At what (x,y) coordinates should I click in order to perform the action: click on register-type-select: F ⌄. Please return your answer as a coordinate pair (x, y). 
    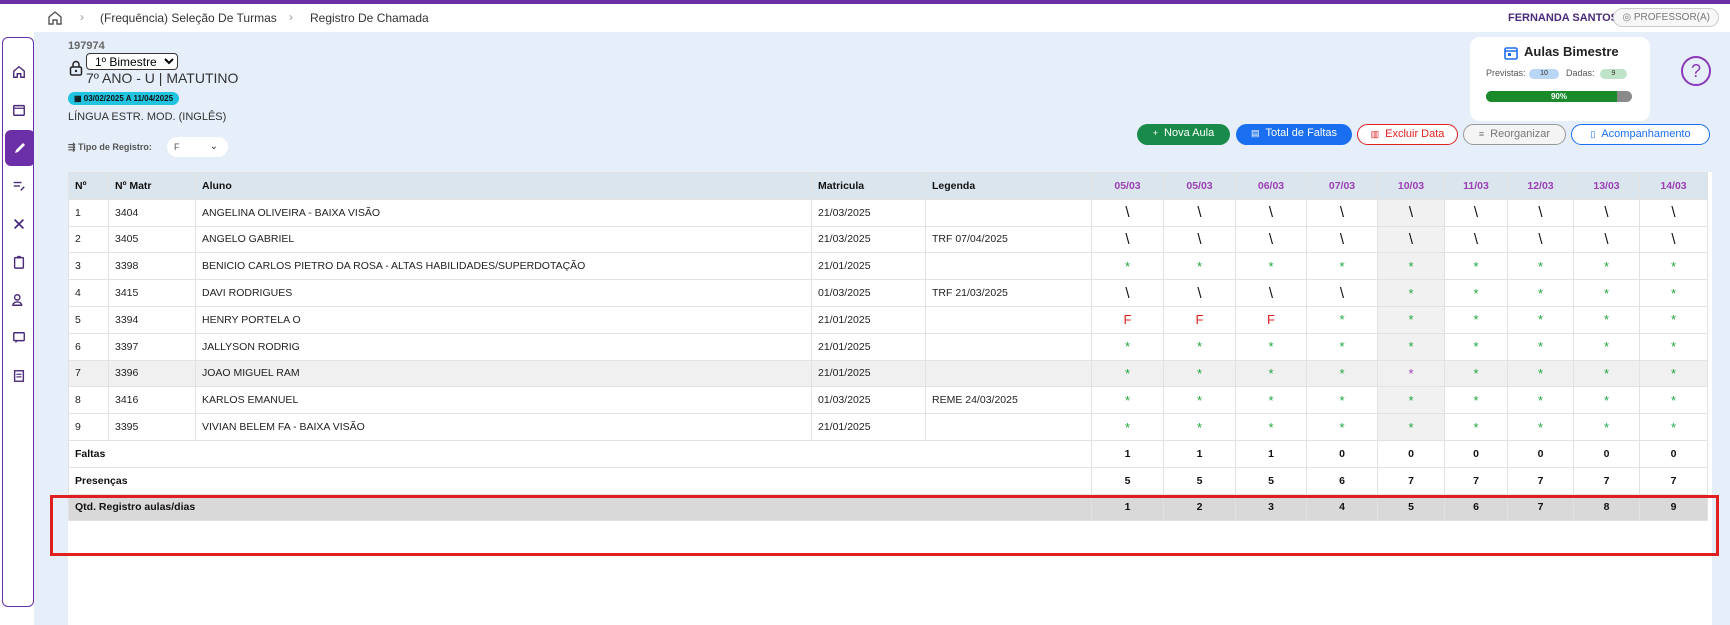
    Looking at the image, I should click on (197, 147).